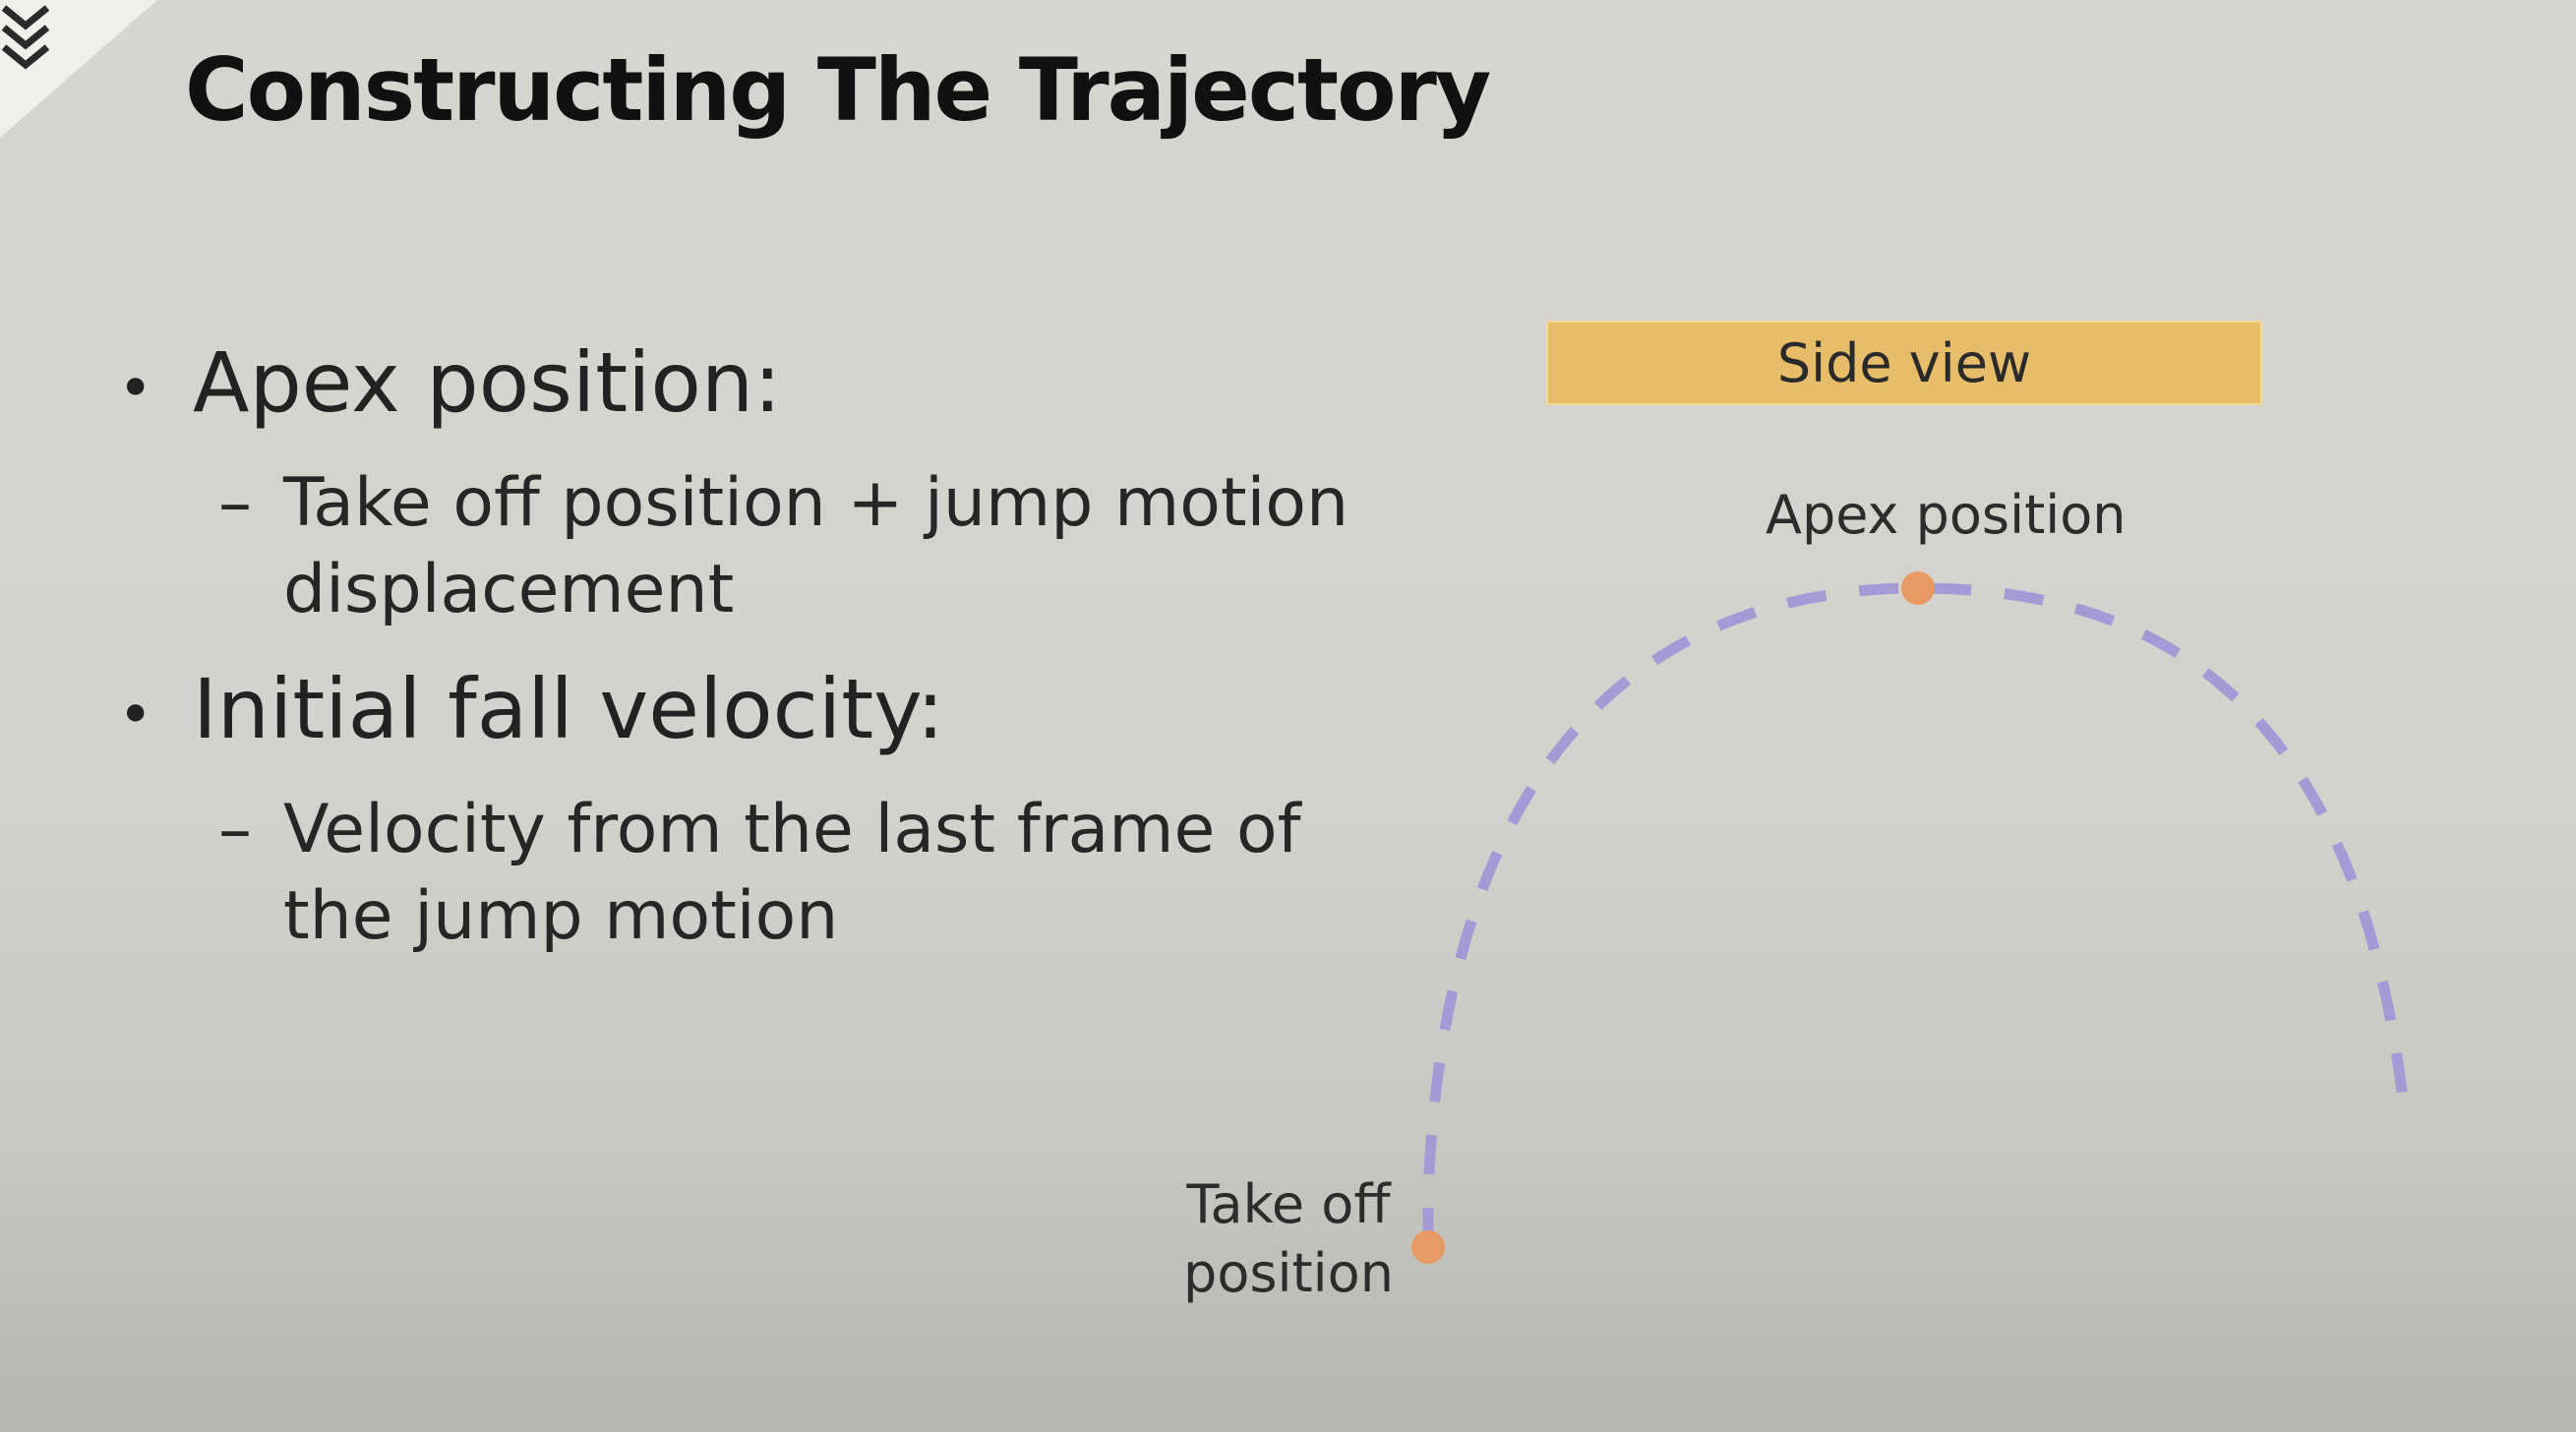  What do you see at coordinates (1918, 588) in the screenshot?
I see `apex-point` at bounding box center [1918, 588].